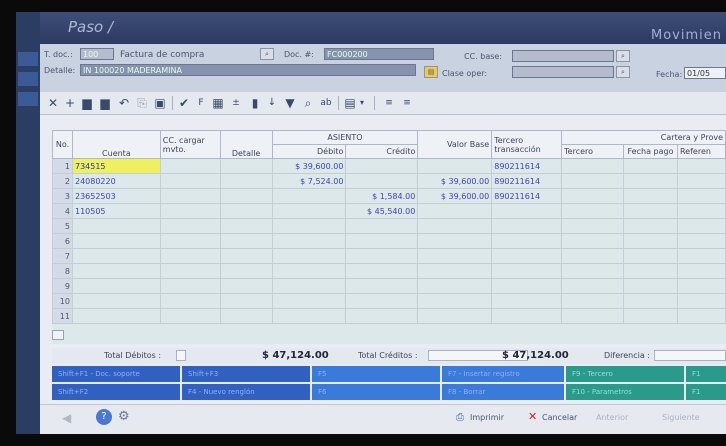  Describe the element at coordinates (389, 286) in the screenshot. I see `table-row: 9` at that location.